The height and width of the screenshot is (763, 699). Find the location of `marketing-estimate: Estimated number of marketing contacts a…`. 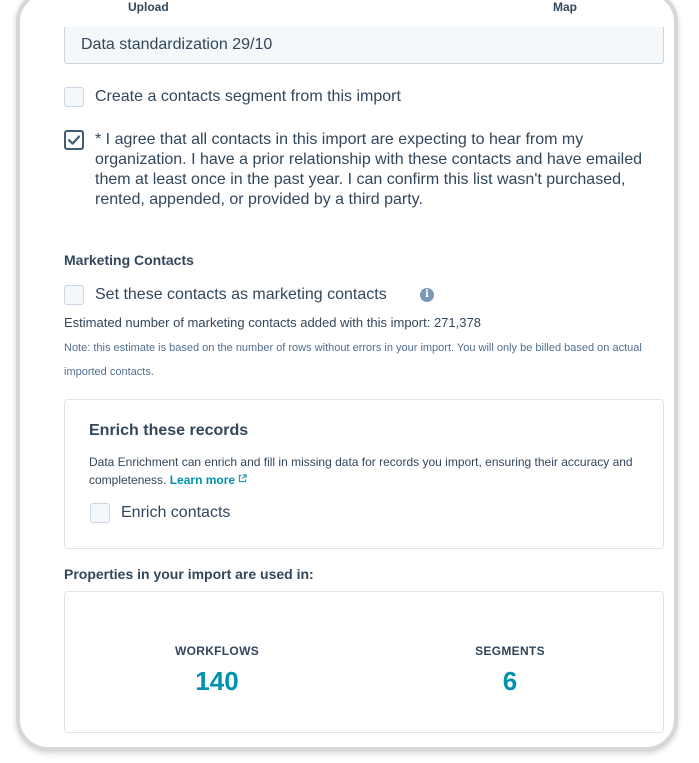

marketing-estimate: Estimated number of marketing contacts a… is located at coordinates (272, 322).